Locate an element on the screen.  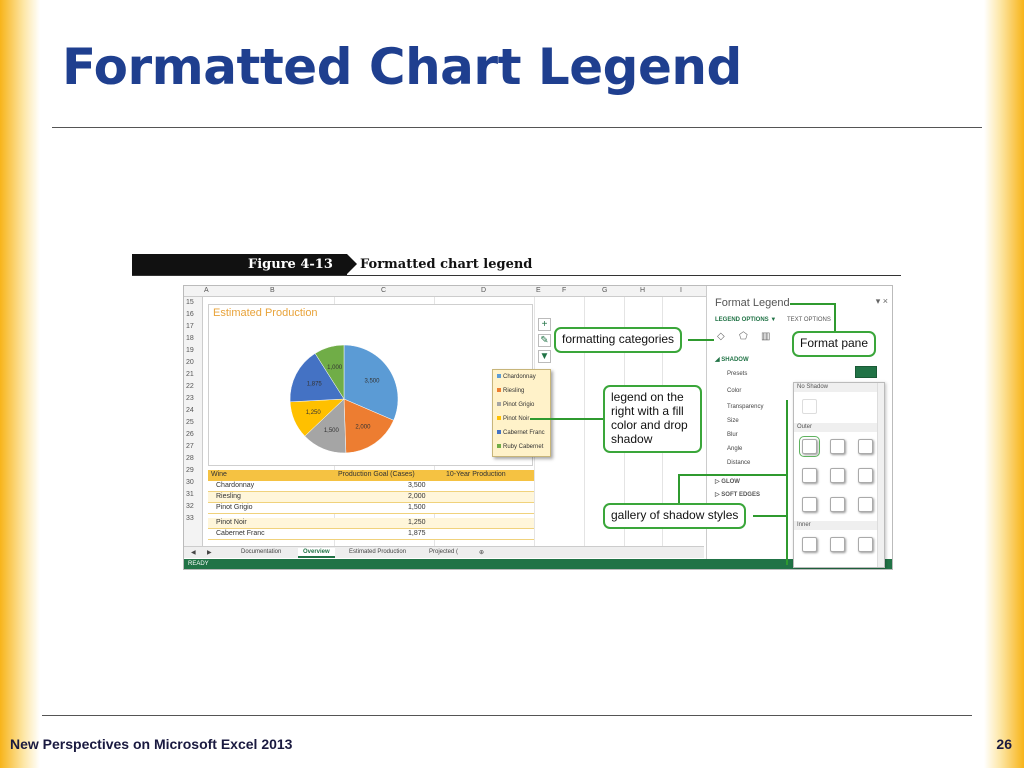
table-cell: 1,500 is located at coordinates (417, 507).